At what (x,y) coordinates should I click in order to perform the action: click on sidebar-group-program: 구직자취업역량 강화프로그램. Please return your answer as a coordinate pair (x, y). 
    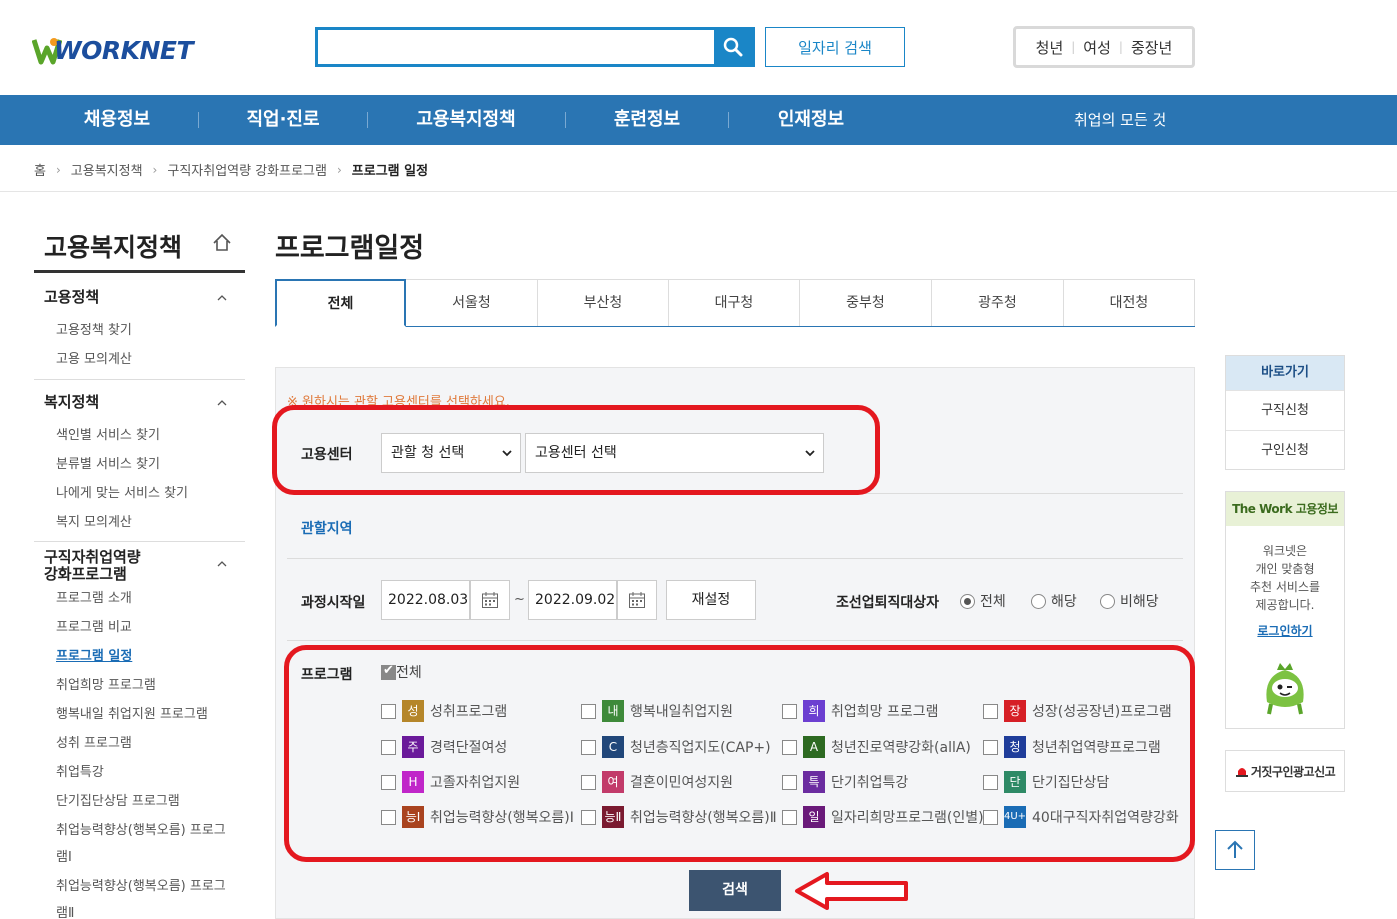
    Looking at the image, I should click on (139, 566).